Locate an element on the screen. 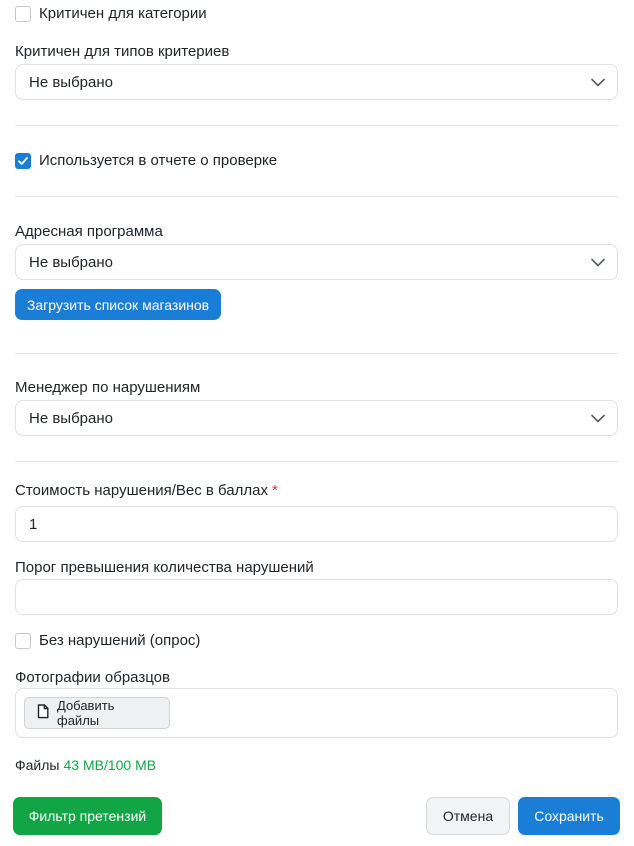 The width and height of the screenshot is (634, 846). files-usage: Файлы 43 MB/100 MB is located at coordinates (85, 765).